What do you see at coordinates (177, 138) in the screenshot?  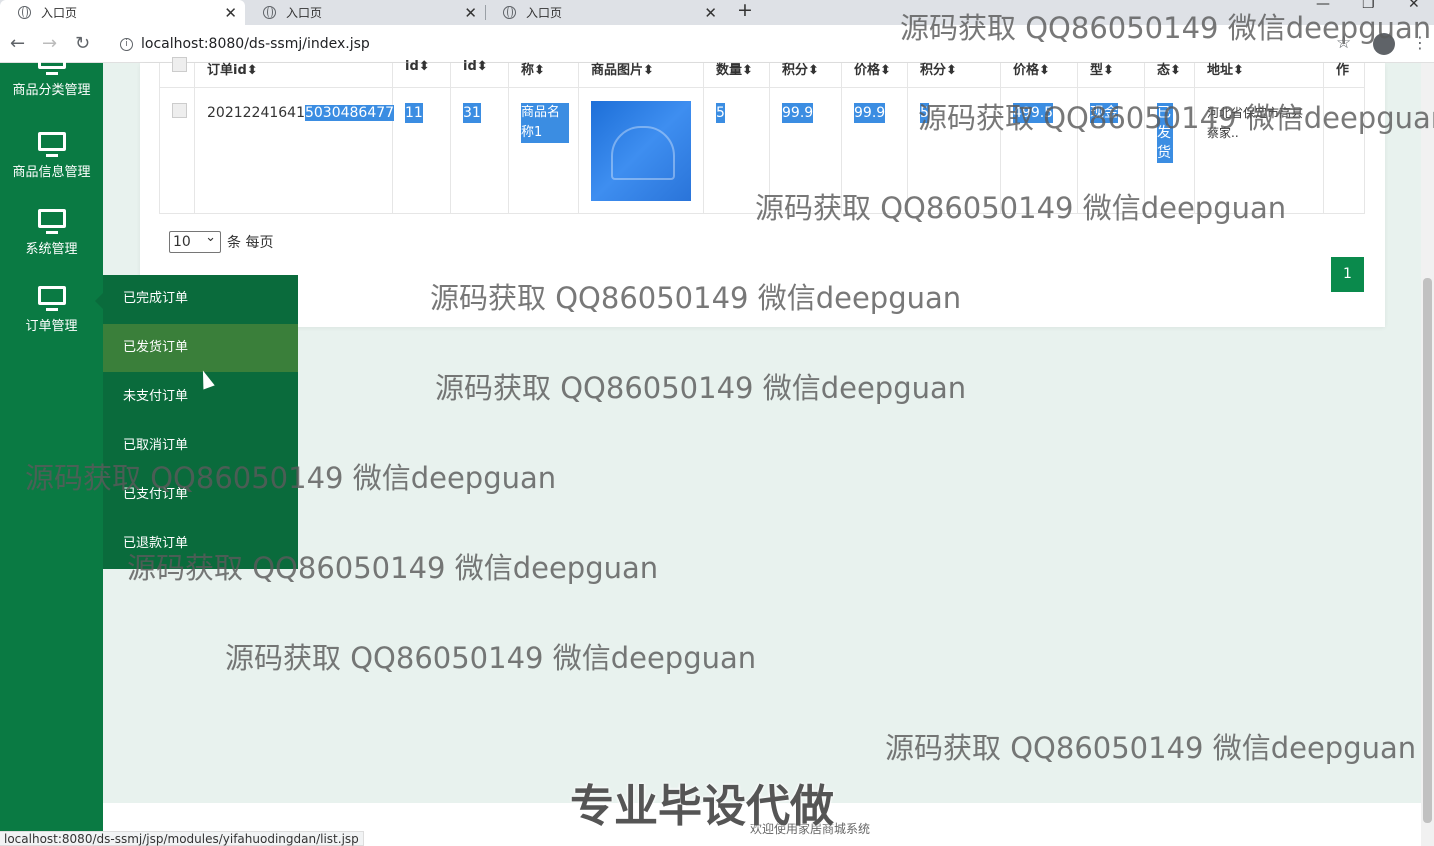 I see `column-checkbox` at bounding box center [177, 138].